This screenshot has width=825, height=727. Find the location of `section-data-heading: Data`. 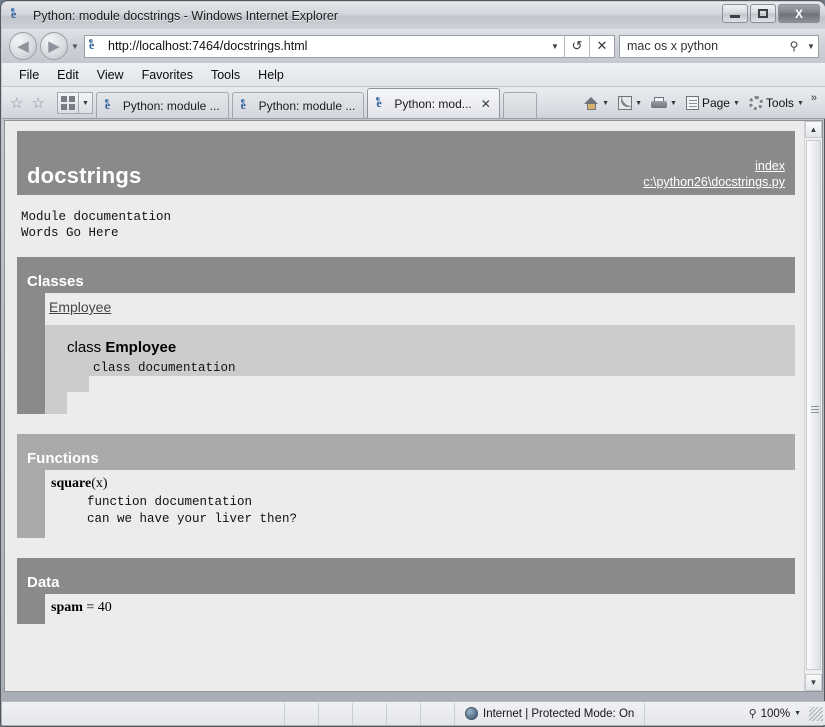

section-data-heading: Data is located at coordinates (406, 576).